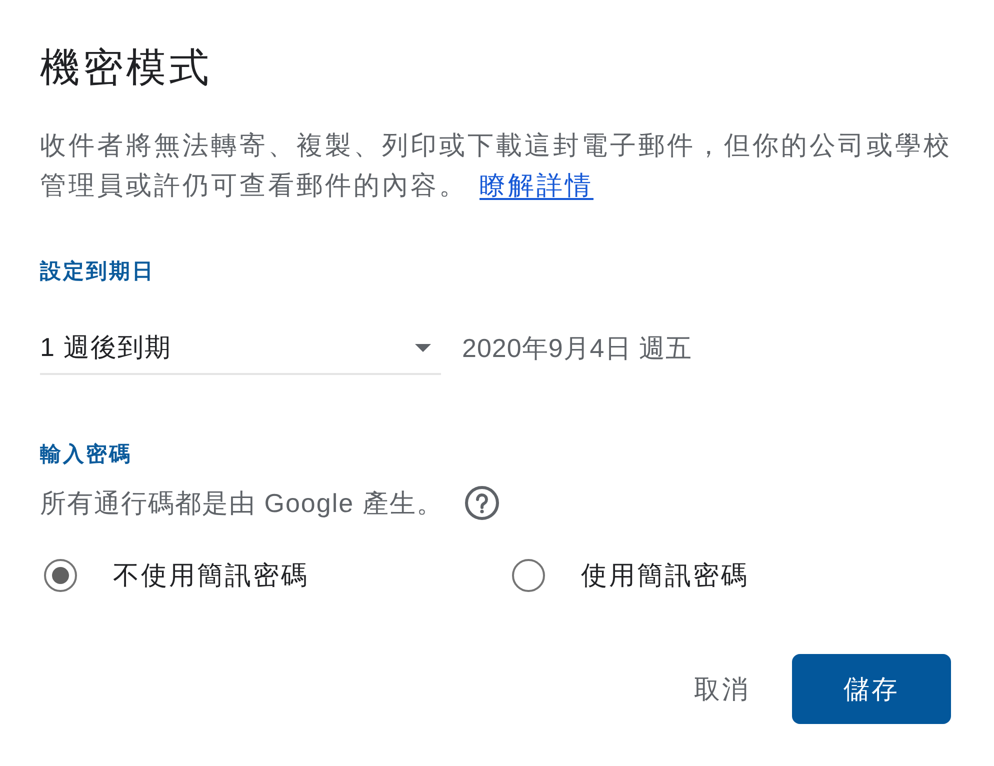 This screenshot has width=994, height=766. What do you see at coordinates (423, 348) in the screenshot?
I see `caret-icon` at bounding box center [423, 348].